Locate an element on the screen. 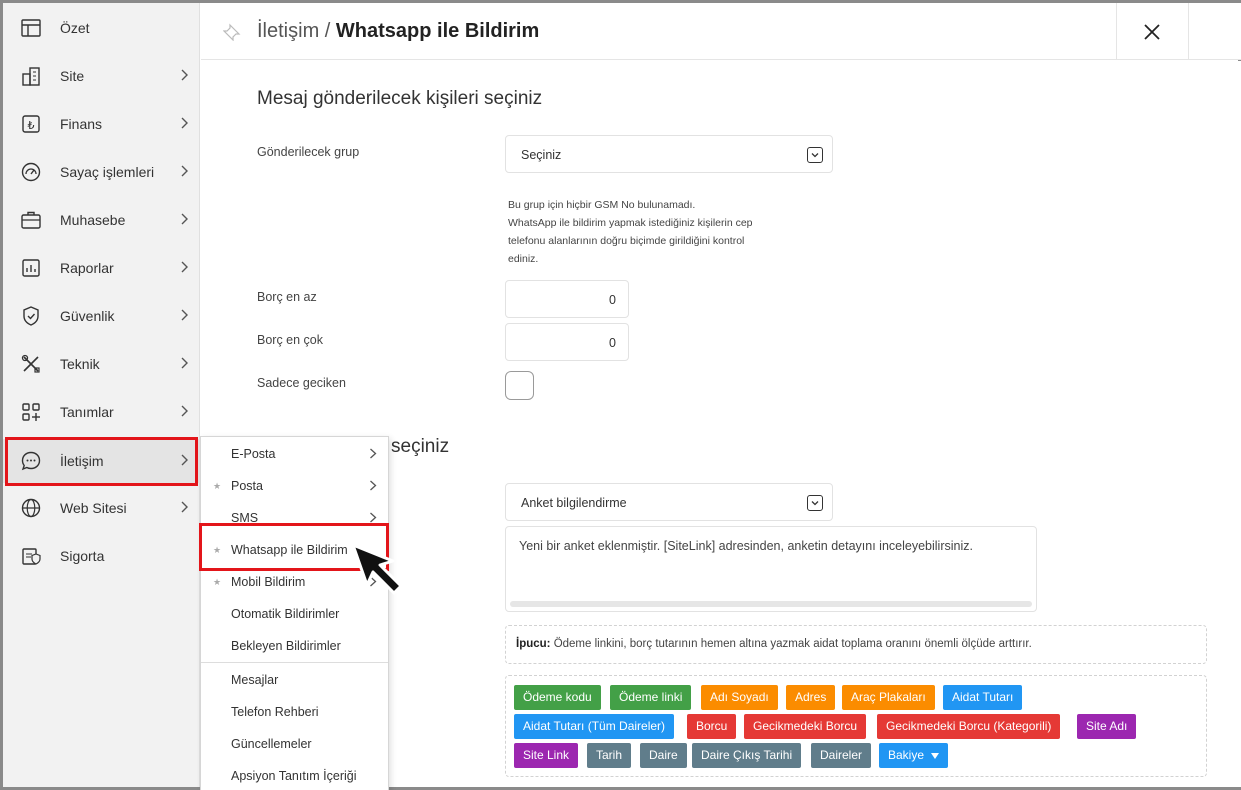  only-late-label: Sadece geciken is located at coordinates (301, 383).